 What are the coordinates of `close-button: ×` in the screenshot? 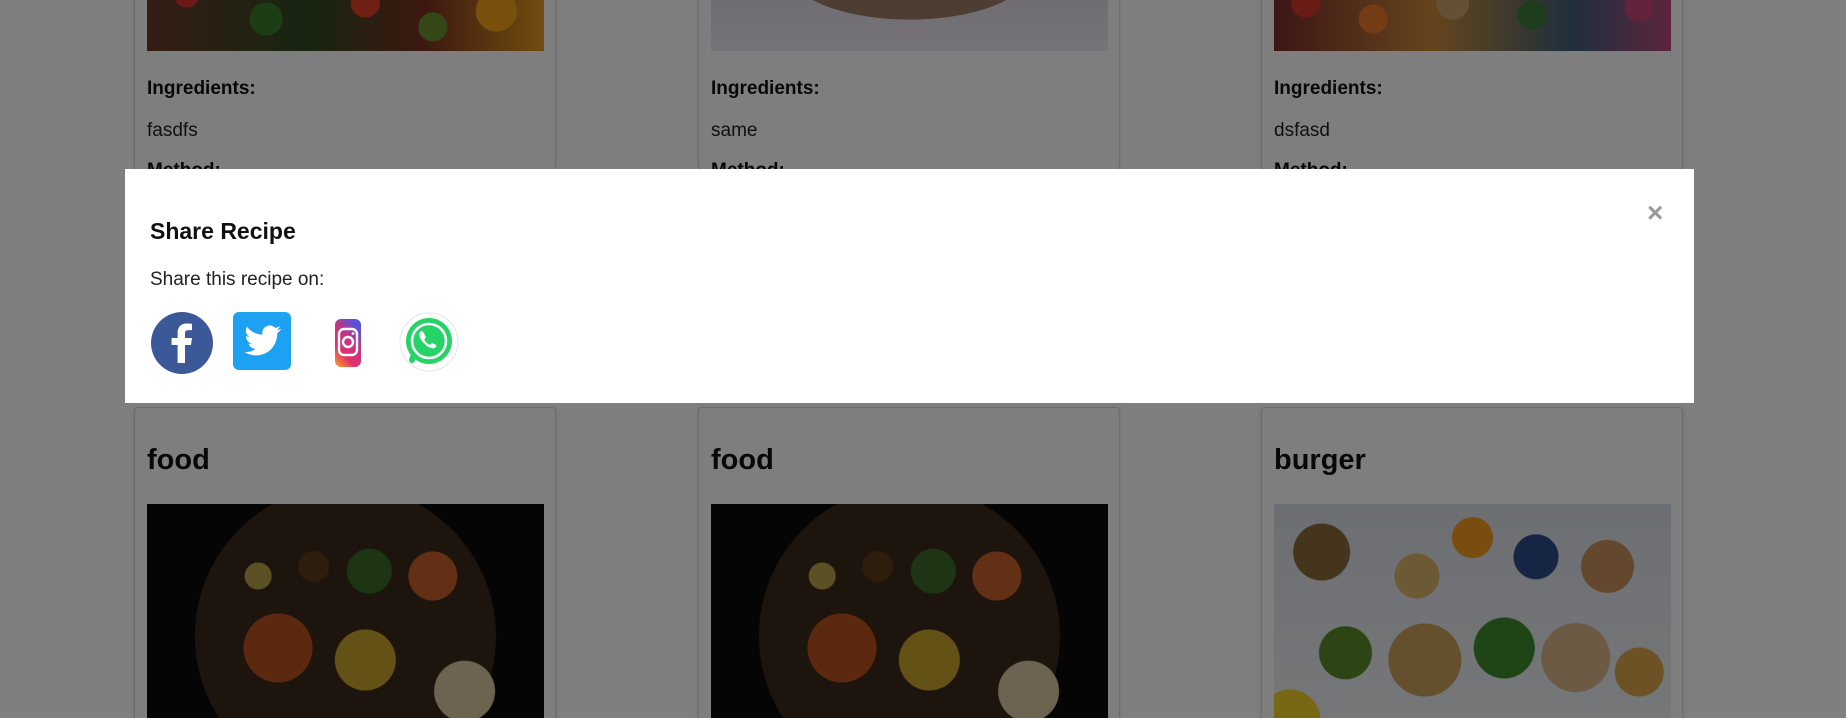 It's located at (1655, 213).